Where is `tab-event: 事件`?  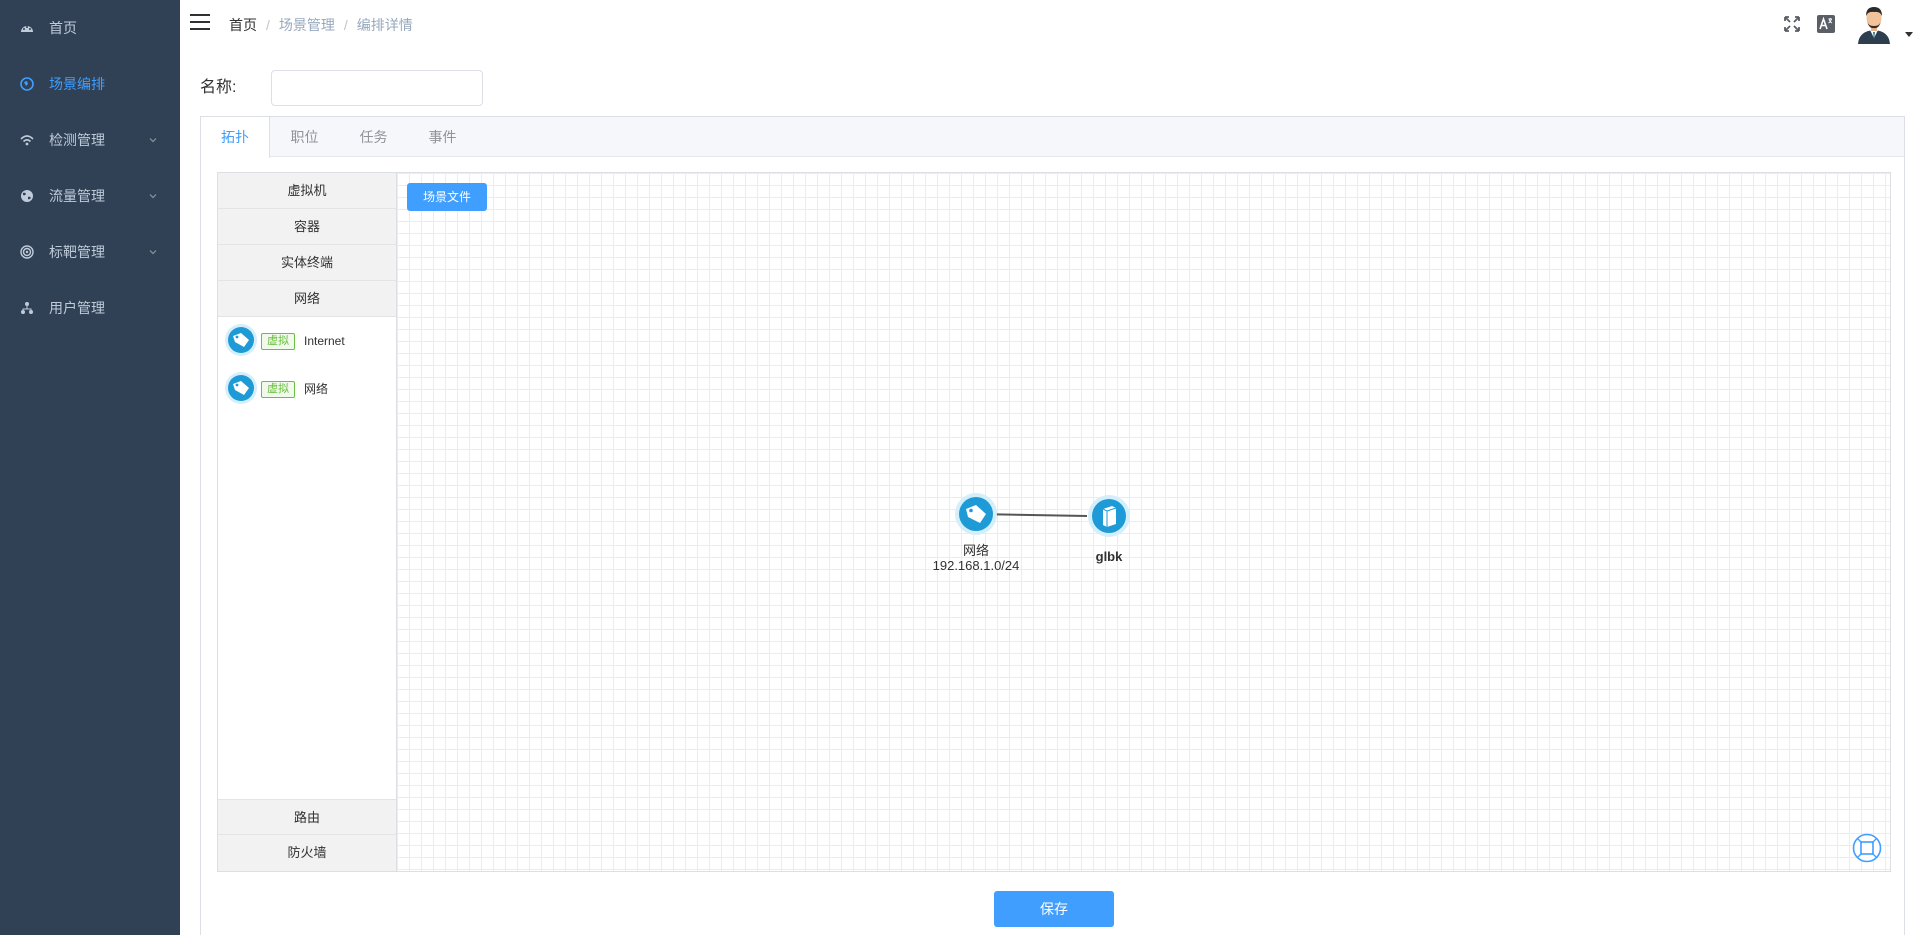
tab-event: 事件 is located at coordinates (442, 137).